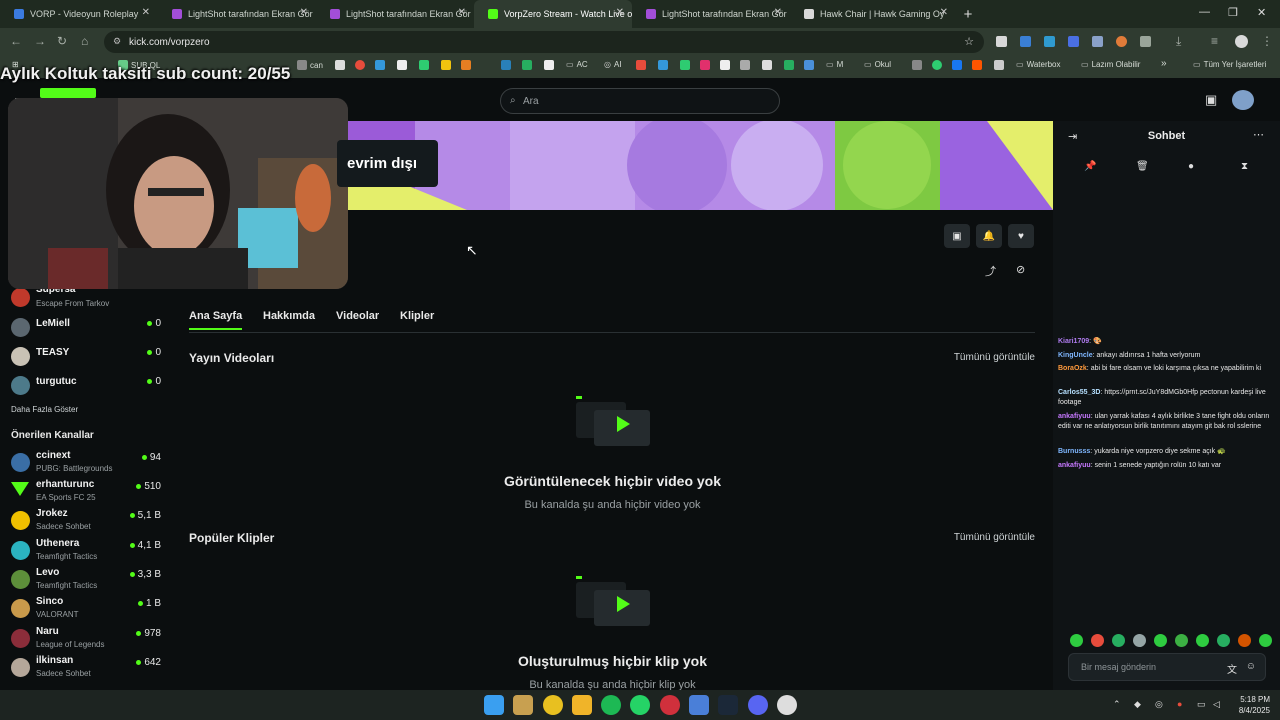  What do you see at coordinates (1167, 667) in the screenshot?
I see `chat-message-input: Bir mesaj gönderin 文 ☺` at bounding box center [1167, 667].